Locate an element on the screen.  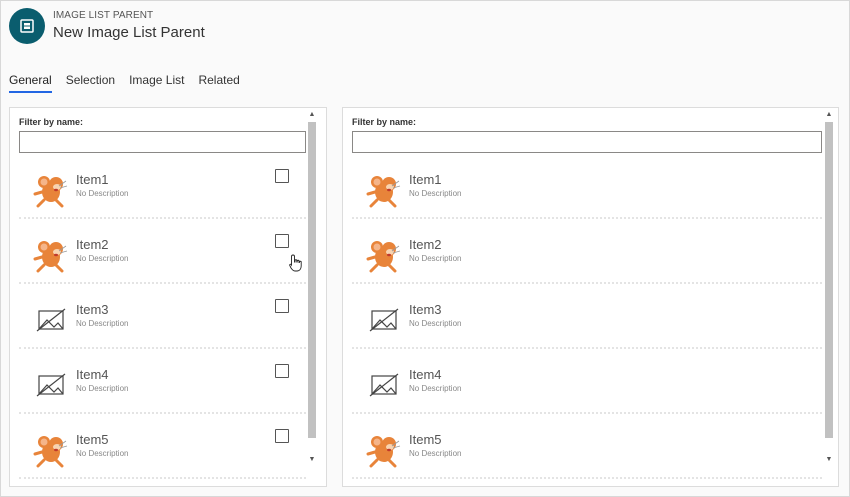
entity-type-label: IMAGE LIST PARENT is located at coordinates (103, 15).